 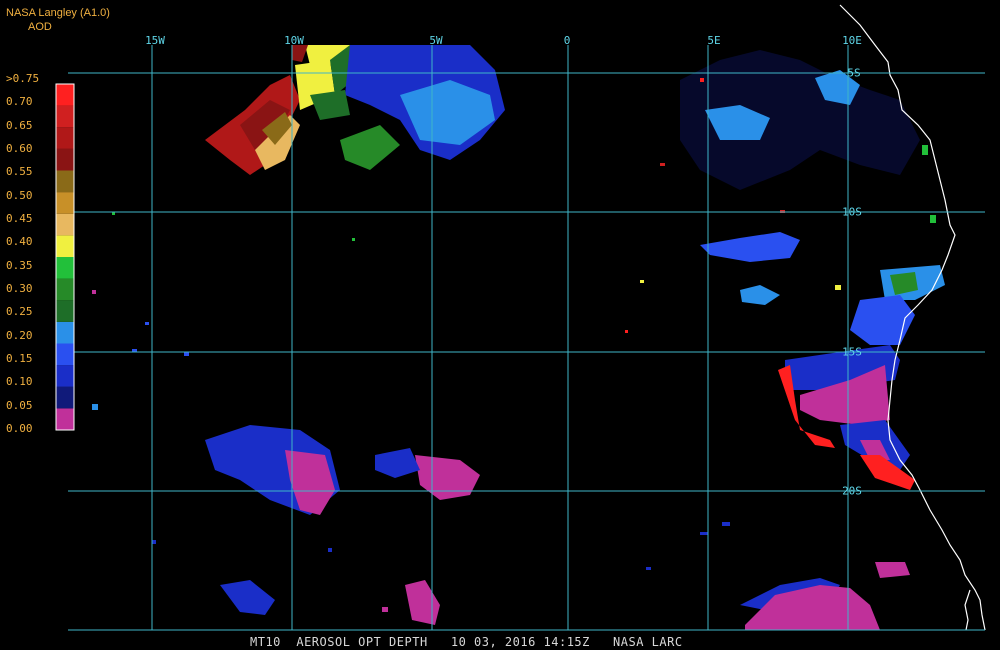 I want to click on units-label: AOD, so click(x=40, y=27).